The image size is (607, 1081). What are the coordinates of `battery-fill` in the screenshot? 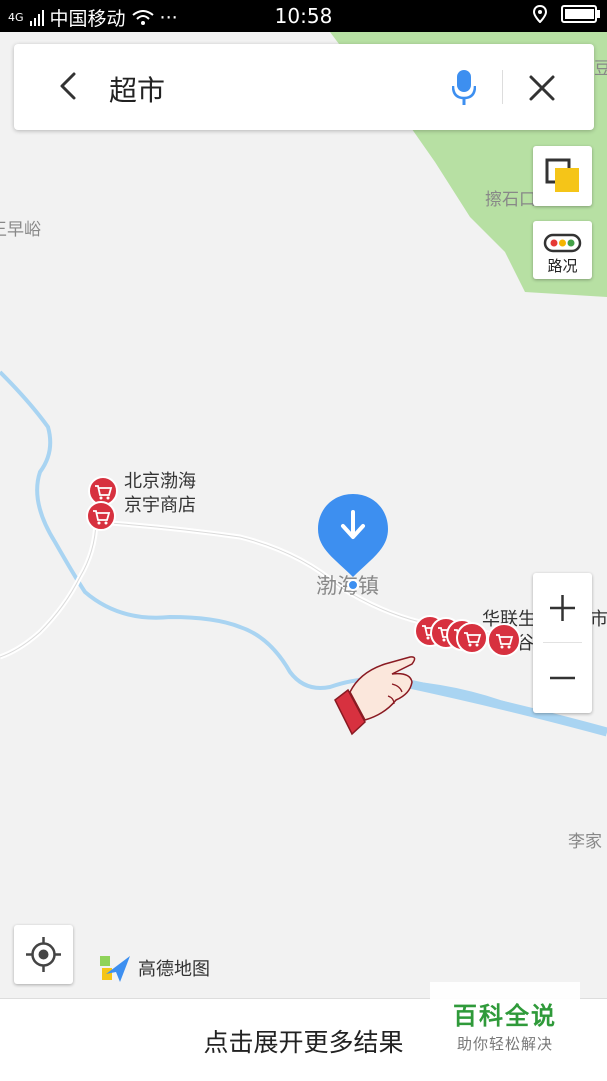 It's located at (579, 14).